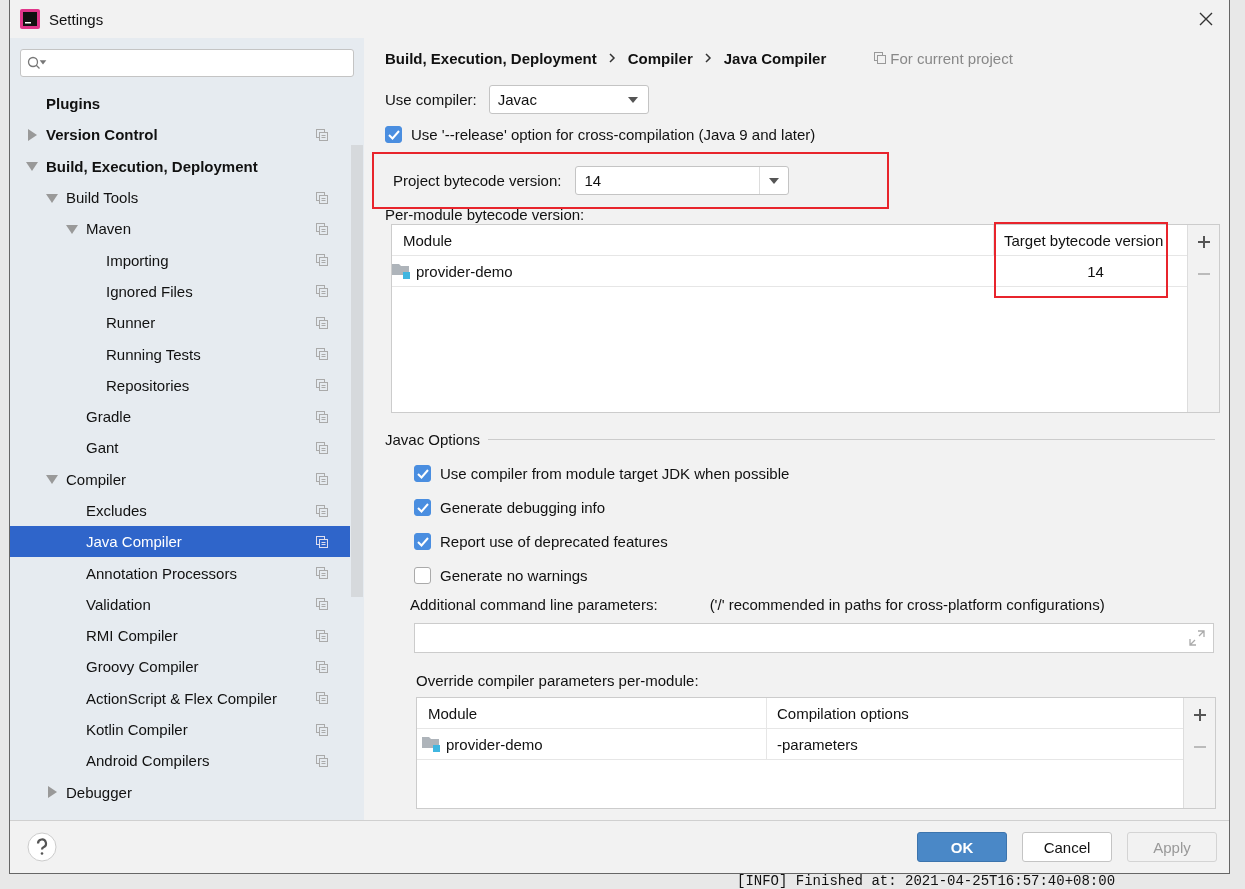  I want to click on sidebar-item: ActionScript & Flex Compiler, so click(180, 698).